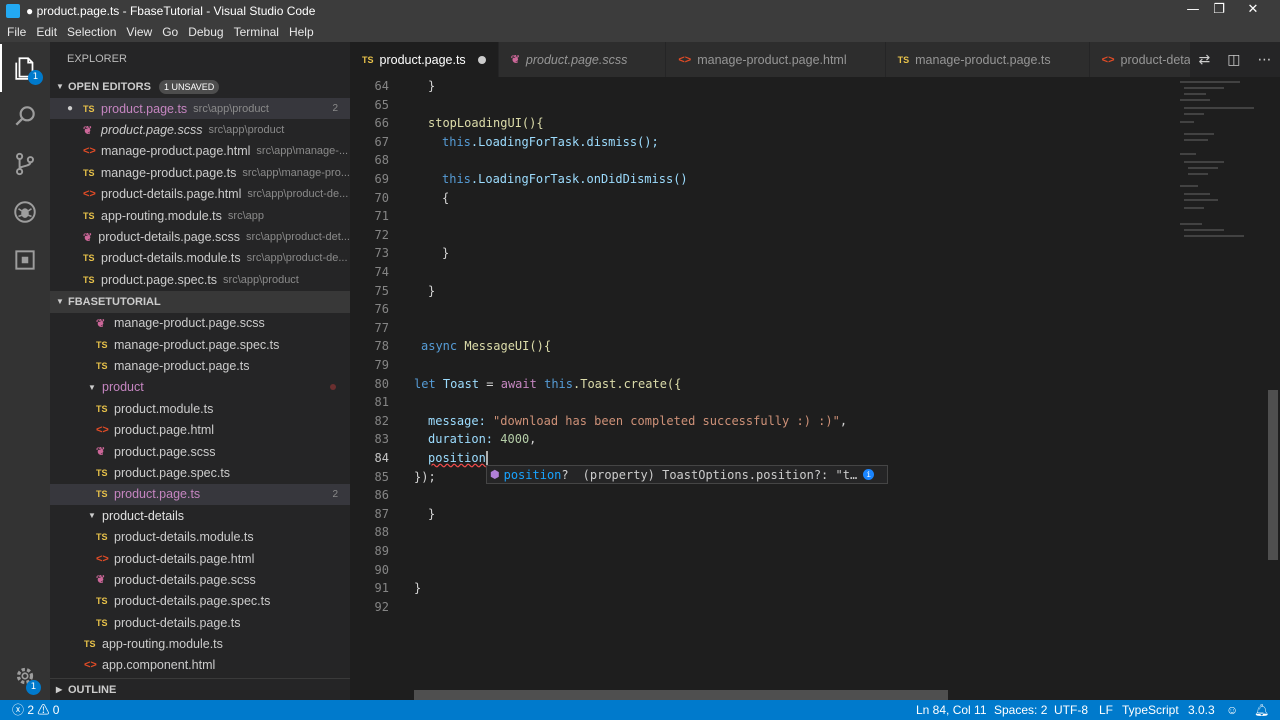  Describe the element at coordinates (200, 558) in the screenshot. I see `tree-item: <> product-details.page.html` at that location.